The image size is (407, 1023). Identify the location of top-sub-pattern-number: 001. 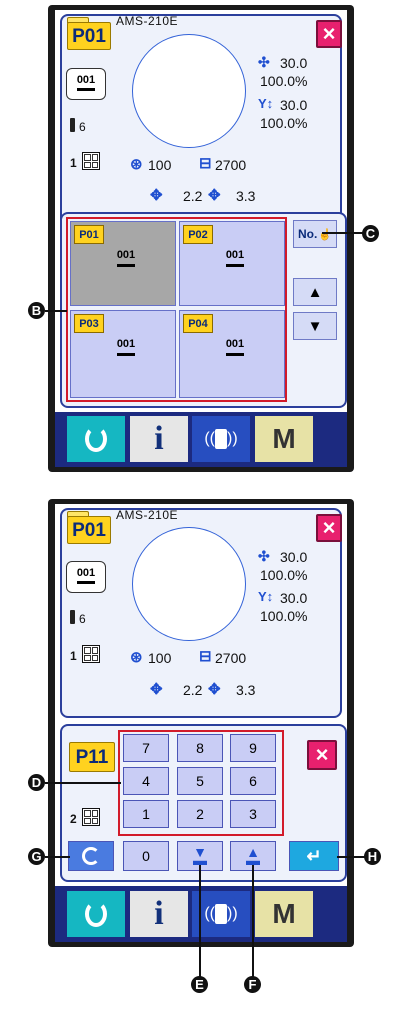
(86, 80).